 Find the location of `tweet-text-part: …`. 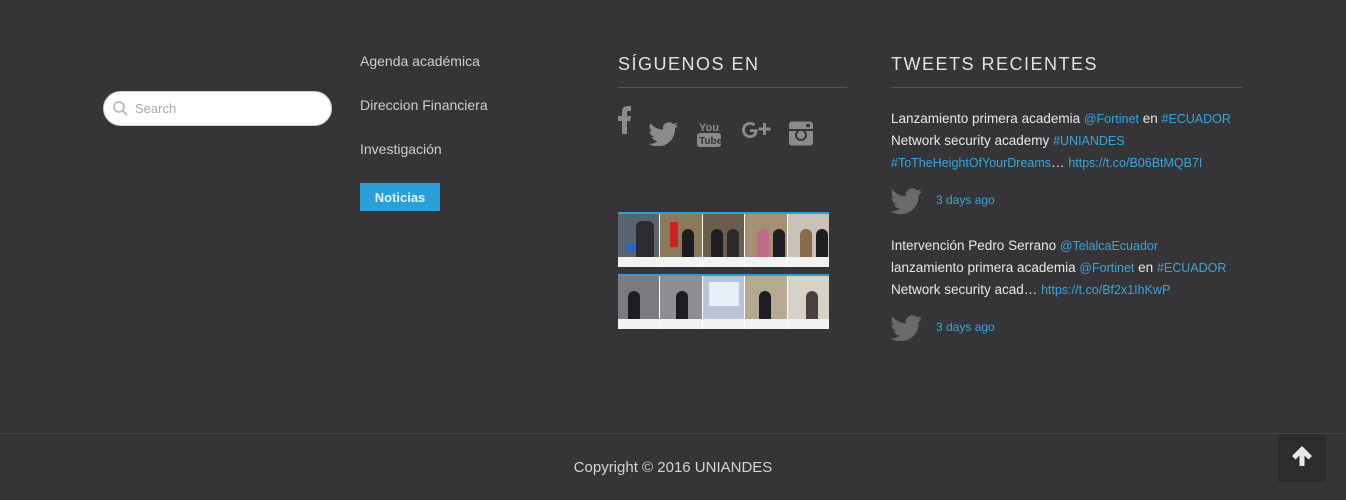

tweet-text-part: … is located at coordinates (1060, 162).